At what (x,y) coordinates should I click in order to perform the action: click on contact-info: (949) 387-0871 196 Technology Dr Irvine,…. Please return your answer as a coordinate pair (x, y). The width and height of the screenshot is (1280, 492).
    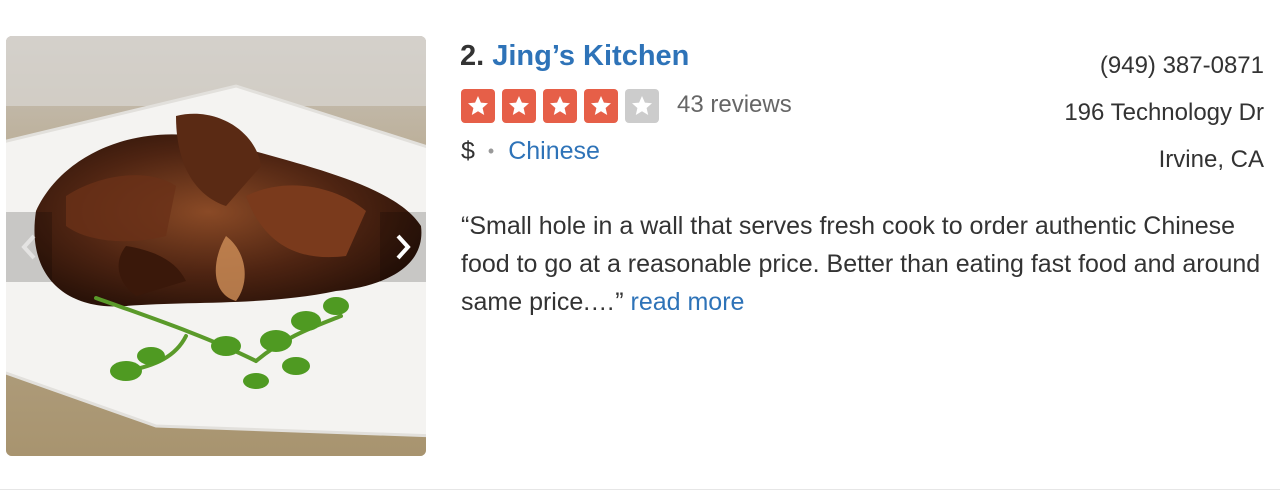
    Looking at the image, I should click on (1164, 112).